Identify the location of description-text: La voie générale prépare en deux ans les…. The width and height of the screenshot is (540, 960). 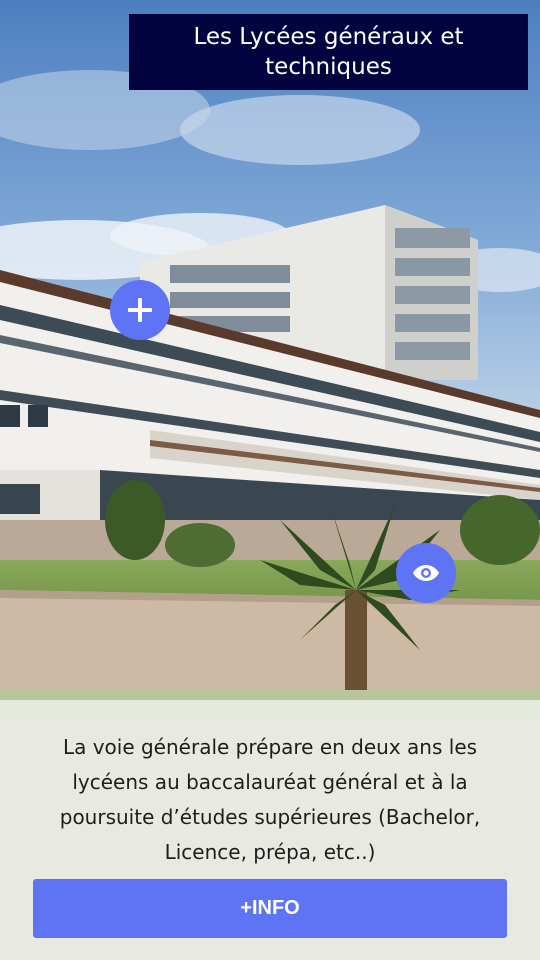
(270, 799).